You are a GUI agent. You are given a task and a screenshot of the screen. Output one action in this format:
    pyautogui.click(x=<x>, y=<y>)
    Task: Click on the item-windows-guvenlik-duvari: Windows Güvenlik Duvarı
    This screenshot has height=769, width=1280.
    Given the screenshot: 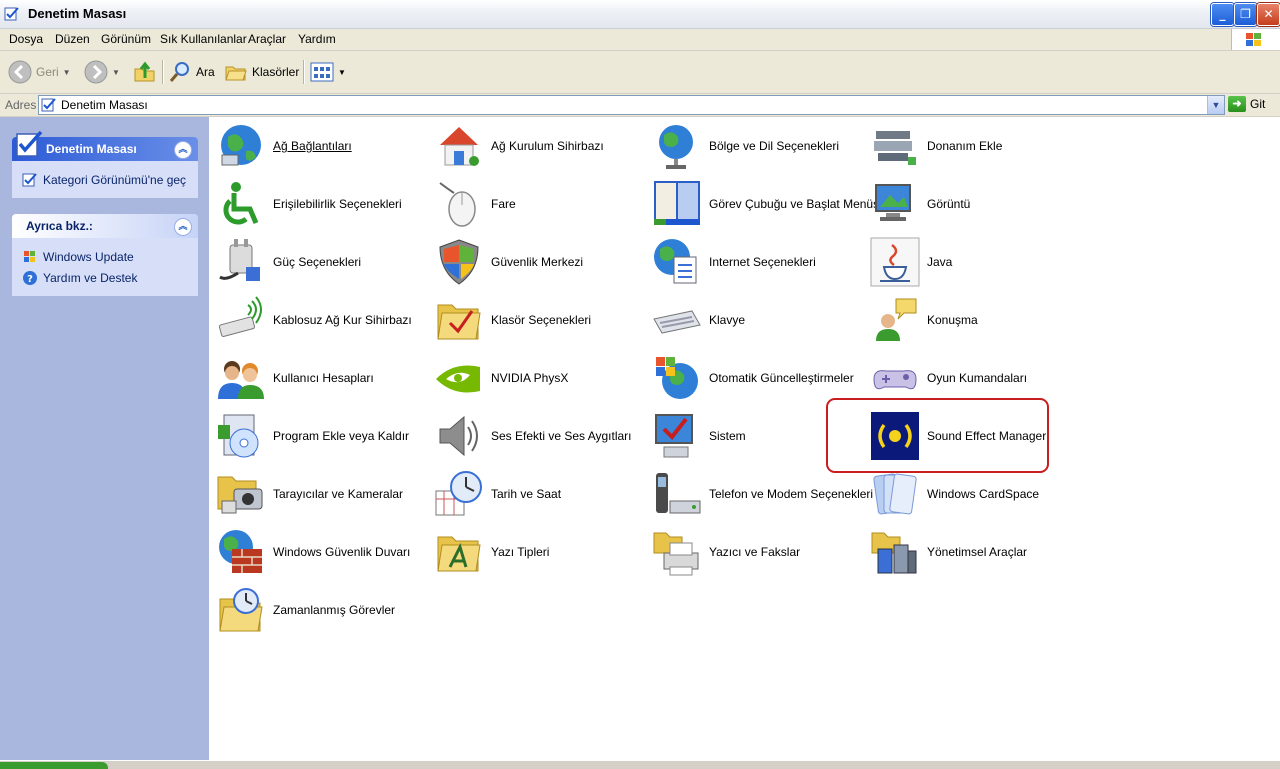 What is the action you would take?
    pyautogui.click(x=321, y=552)
    